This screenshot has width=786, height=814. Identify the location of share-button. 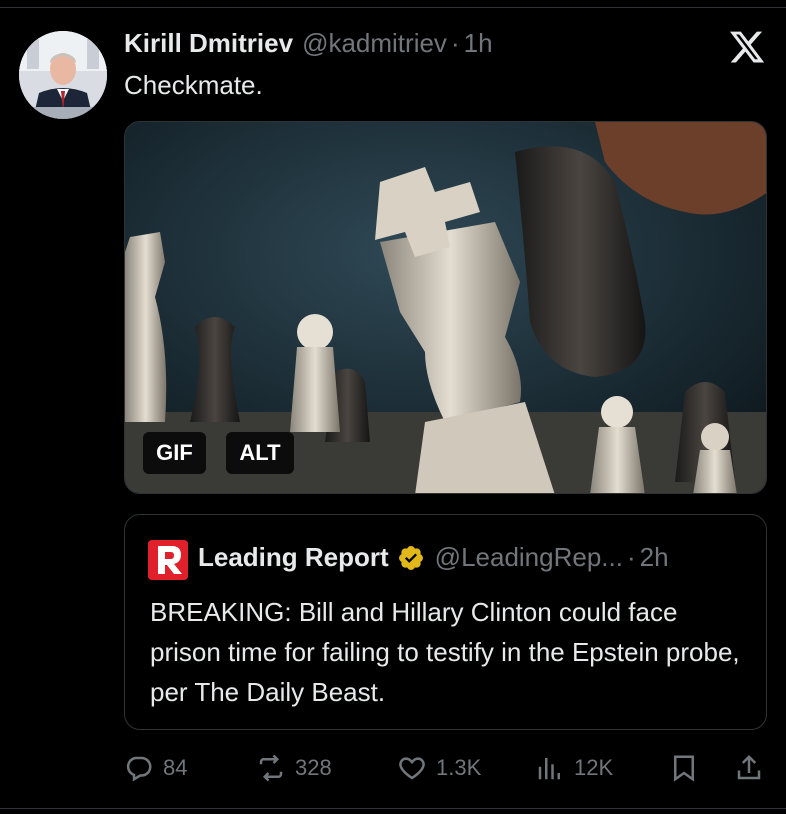
(749, 768).